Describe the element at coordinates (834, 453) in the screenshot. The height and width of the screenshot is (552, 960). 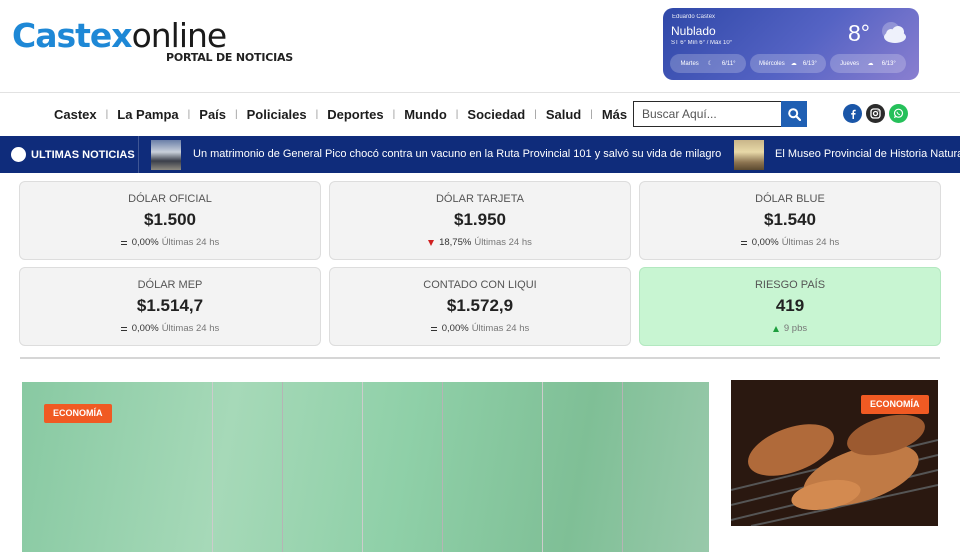
I see `side-article-image: ECONOMÍA` at that location.